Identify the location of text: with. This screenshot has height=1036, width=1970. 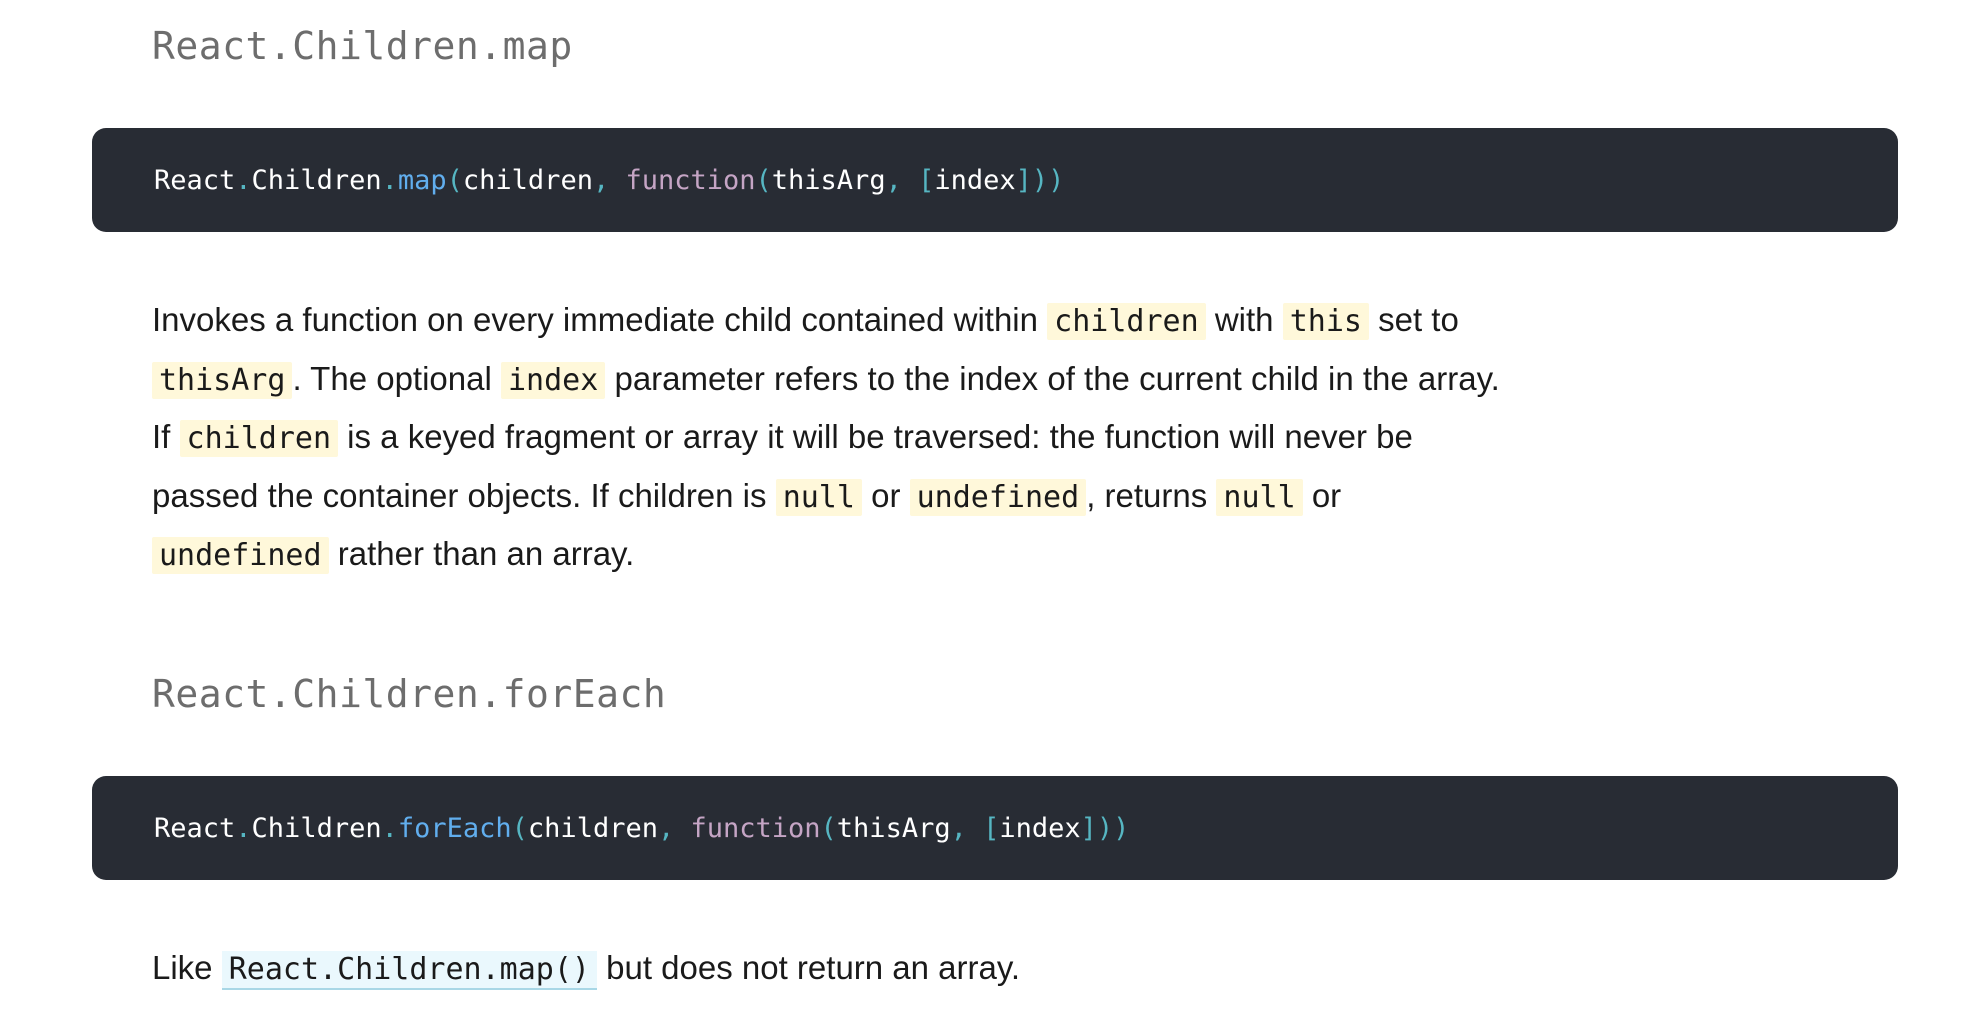
(1244, 319).